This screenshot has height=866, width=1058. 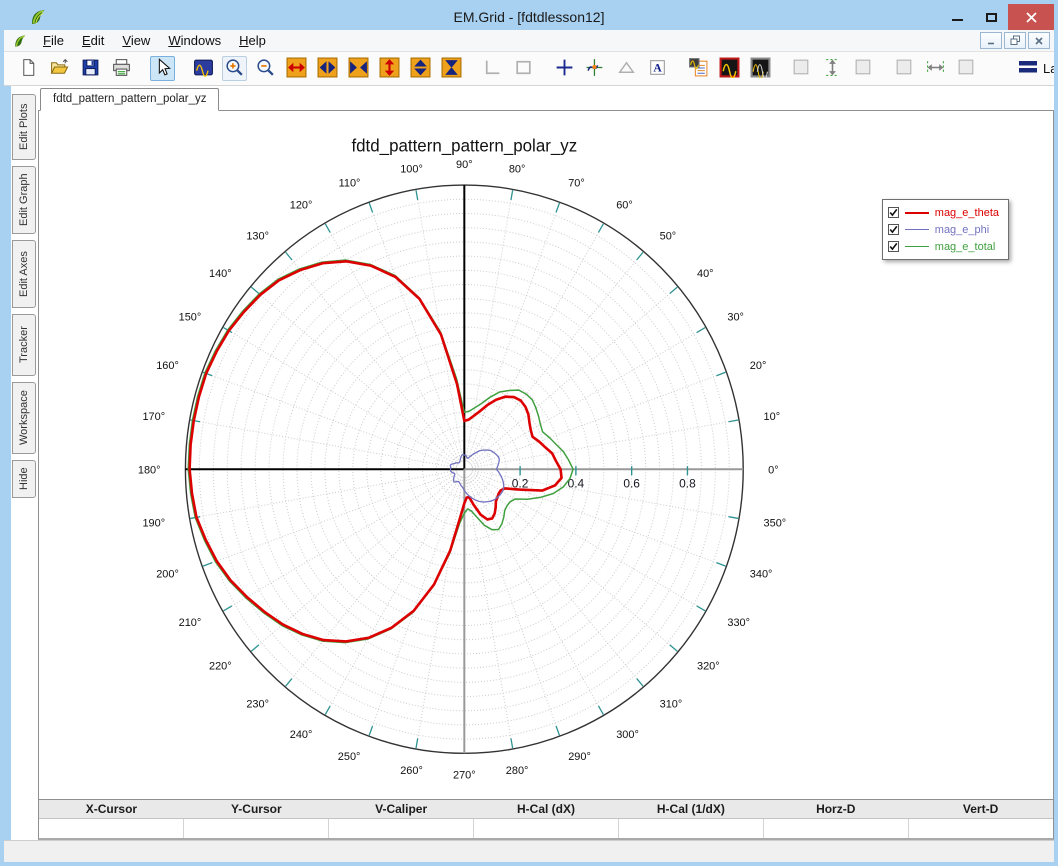 What do you see at coordinates (256, 809) in the screenshot?
I see `tracker-column-label: Y-Cursor` at bounding box center [256, 809].